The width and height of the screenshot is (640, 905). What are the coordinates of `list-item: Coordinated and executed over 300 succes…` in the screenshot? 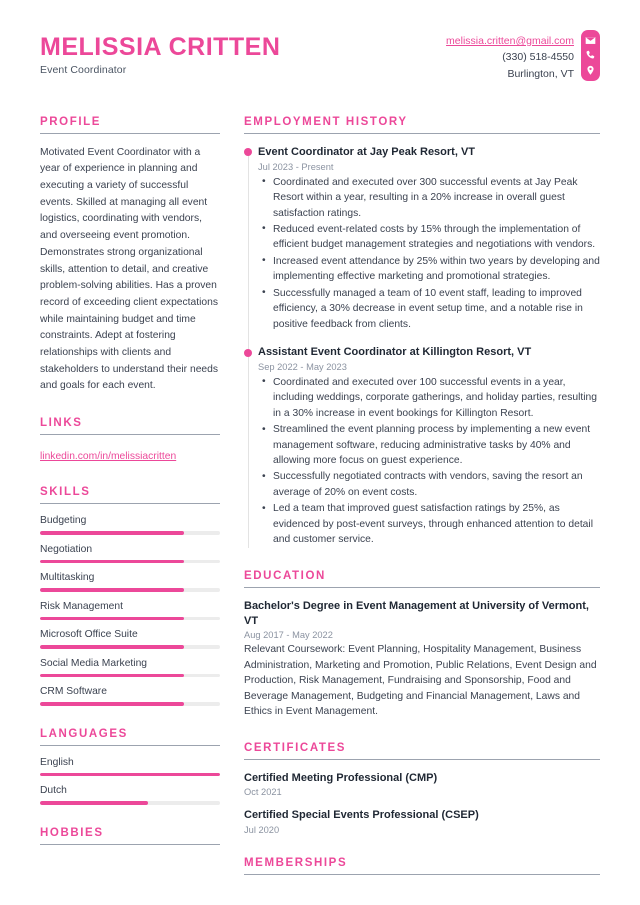 It's located at (429, 197).